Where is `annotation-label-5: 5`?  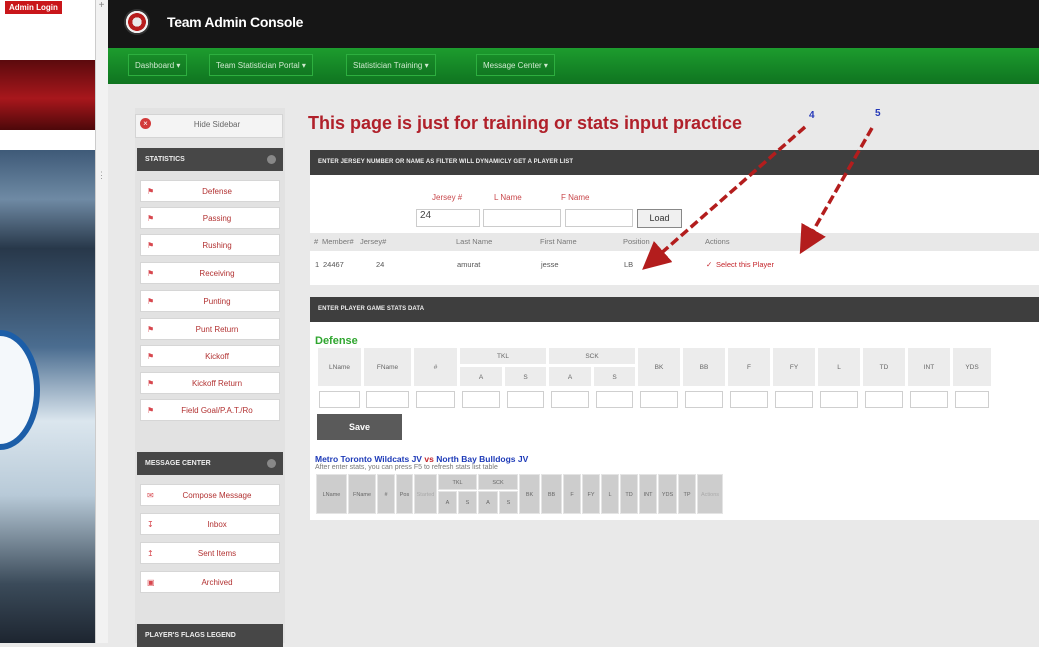 annotation-label-5: 5 is located at coordinates (878, 113).